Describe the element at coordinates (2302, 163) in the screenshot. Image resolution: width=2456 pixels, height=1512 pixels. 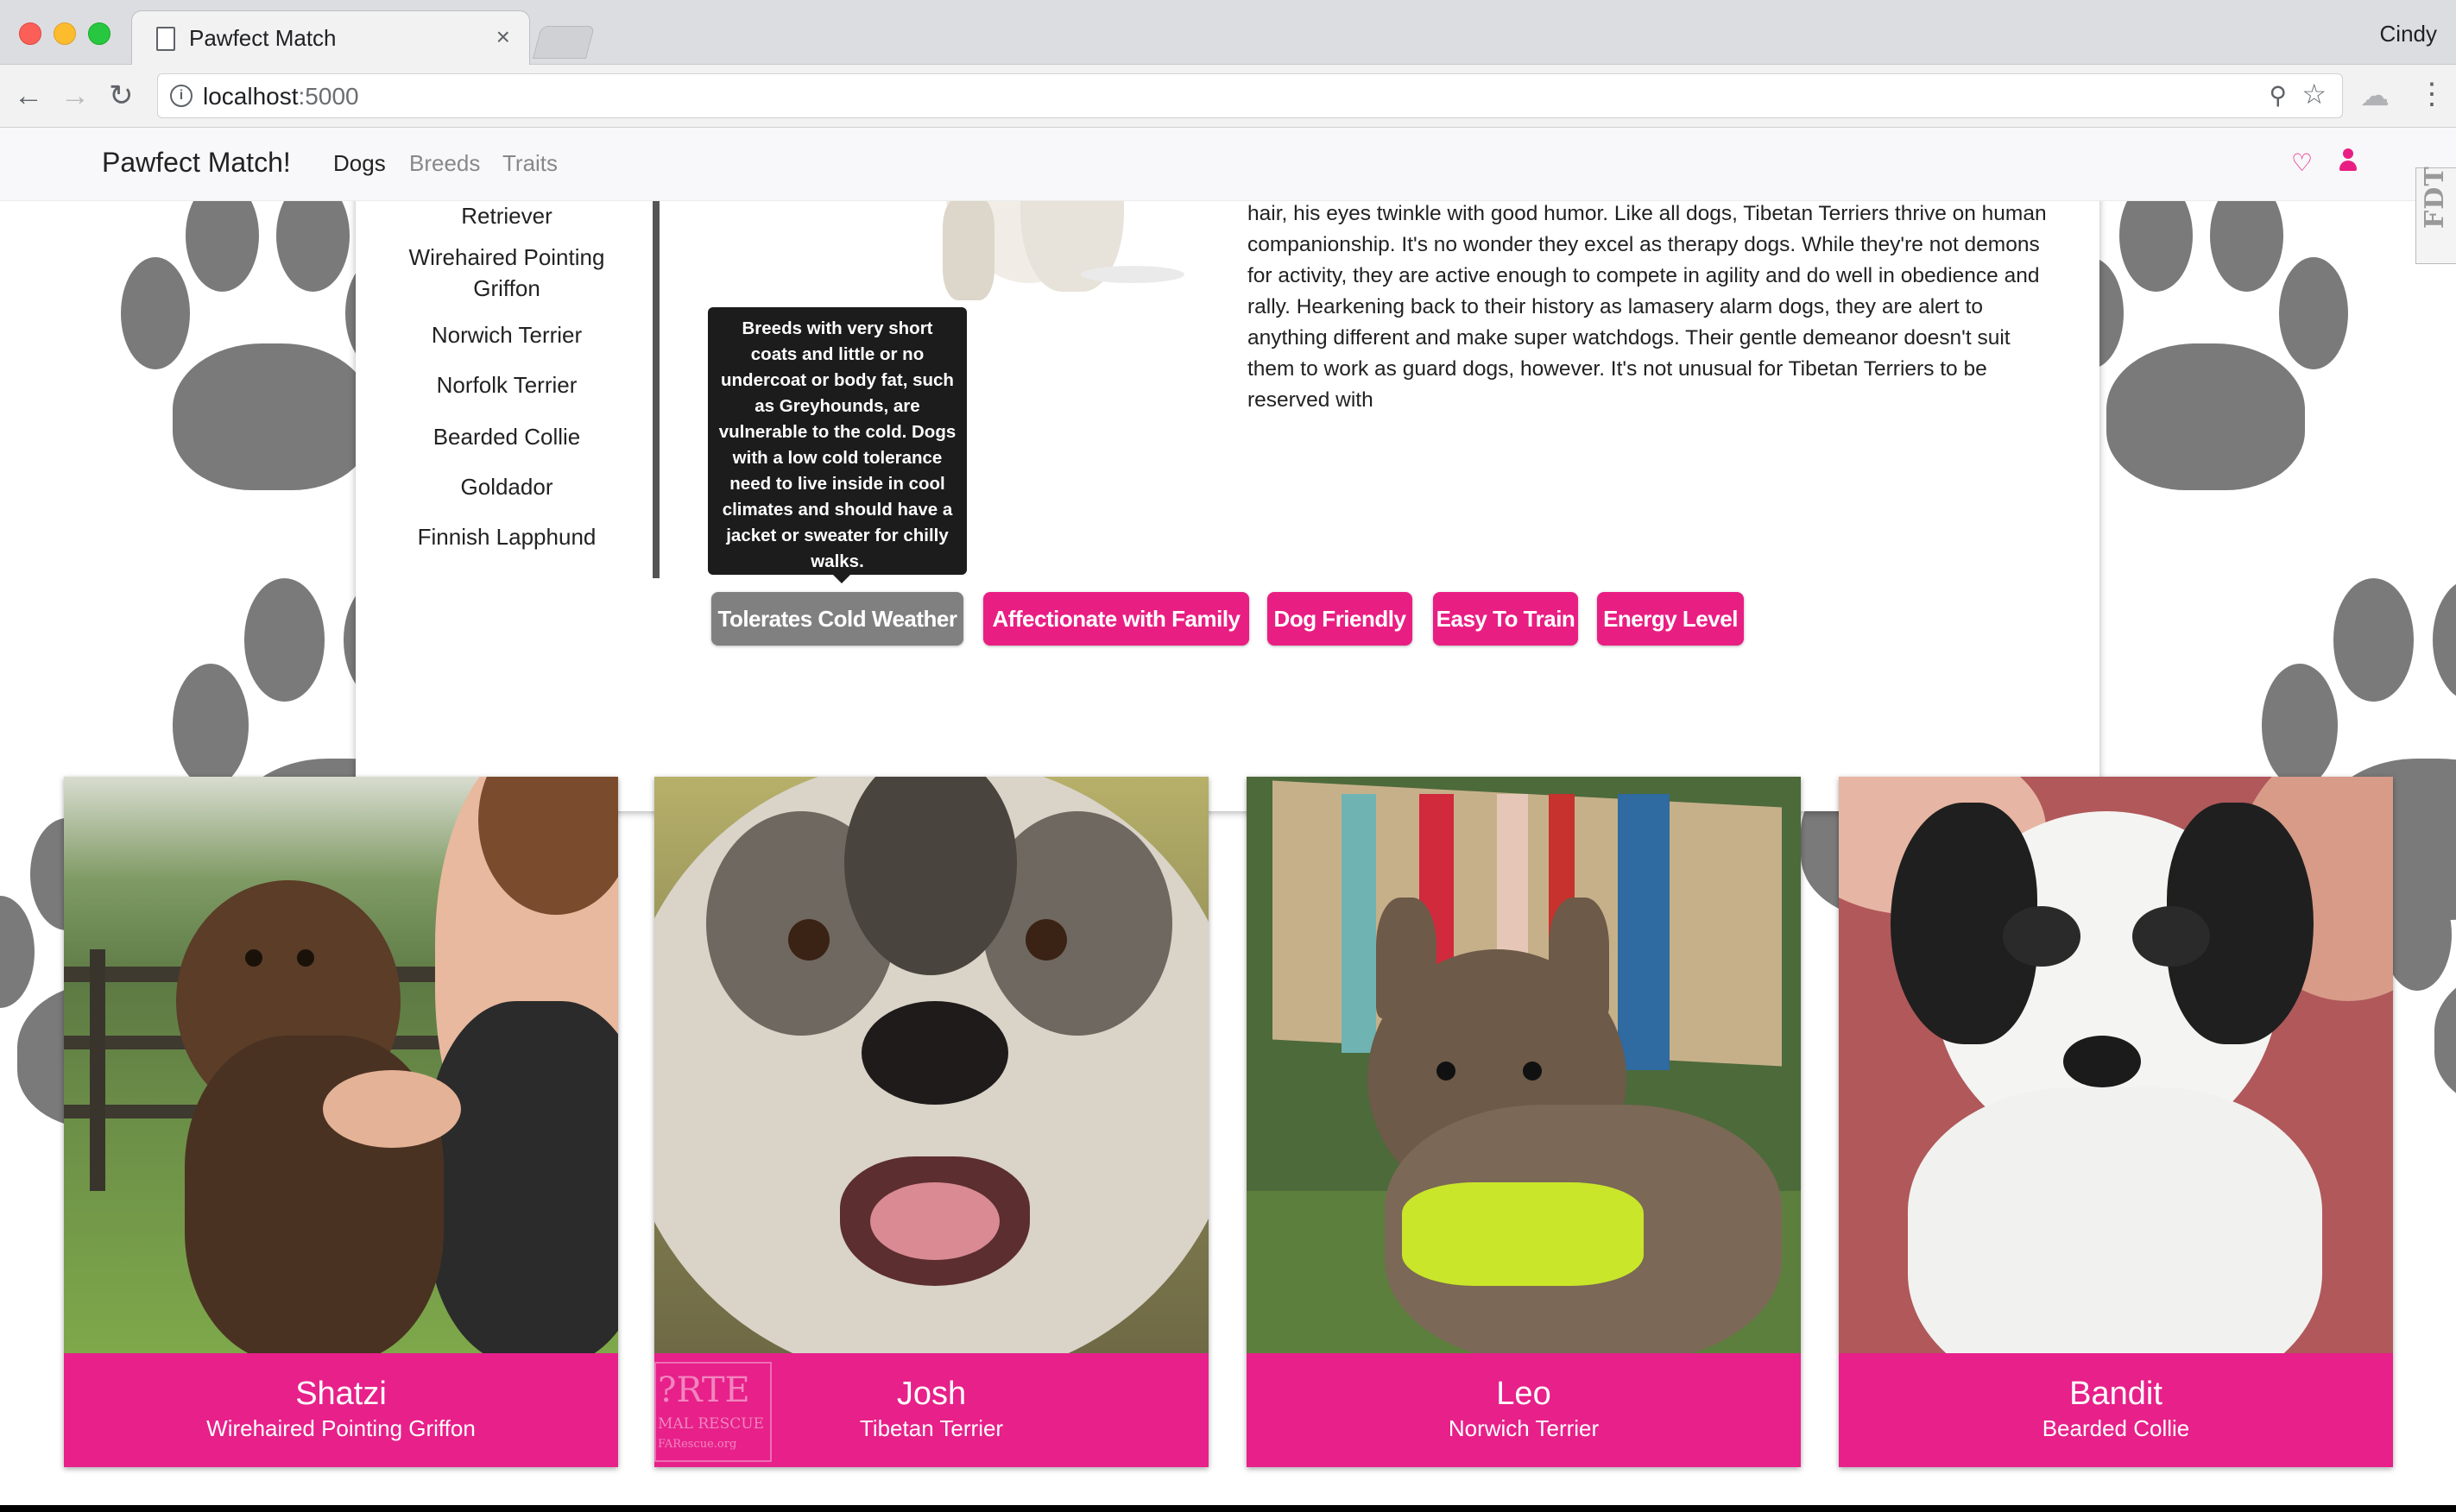
I see `heart-icon: ♡` at that location.